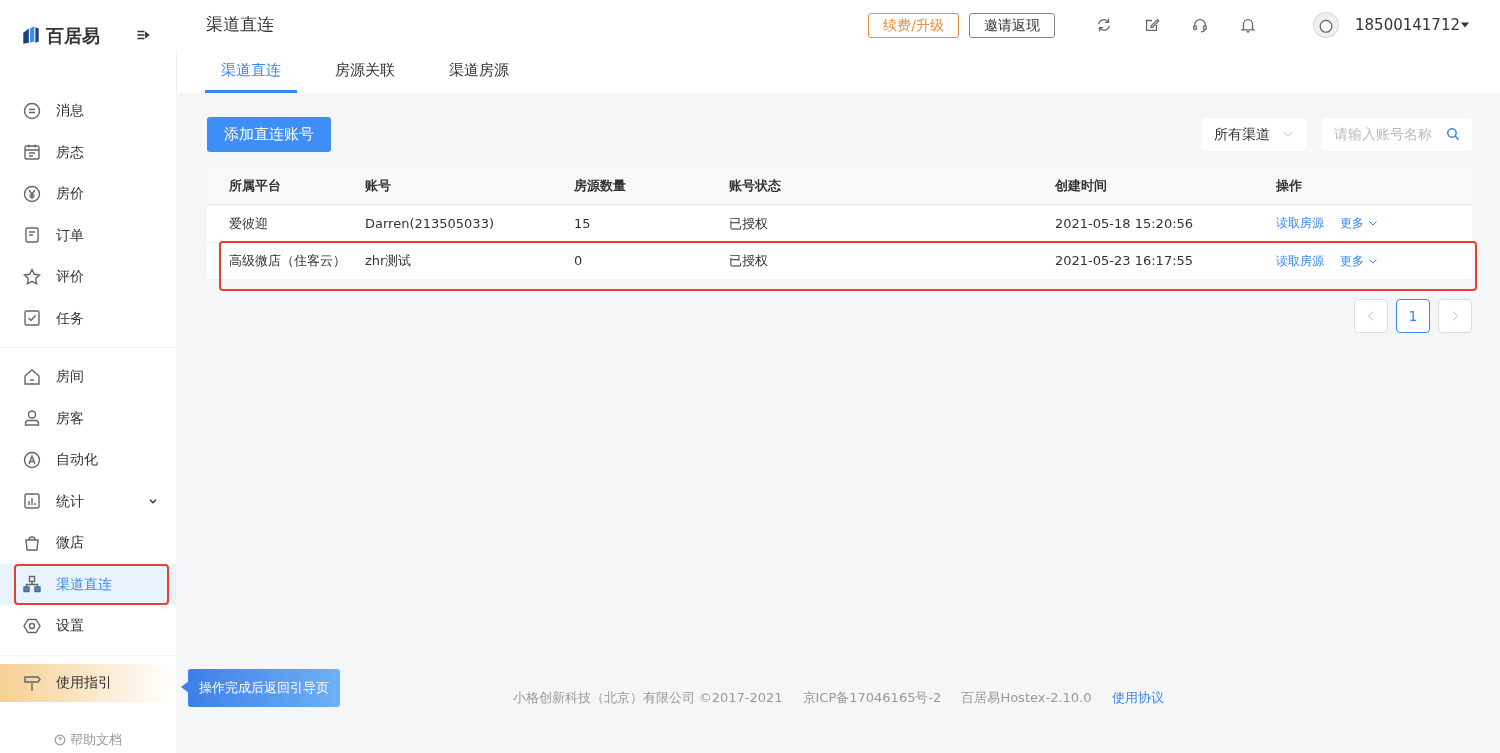 Image resolution: width=1500 pixels, height=753 pixels. Describe the element at coordinates (579, 261) in the screenshot. I see `table-cell-text: 0` at that location.